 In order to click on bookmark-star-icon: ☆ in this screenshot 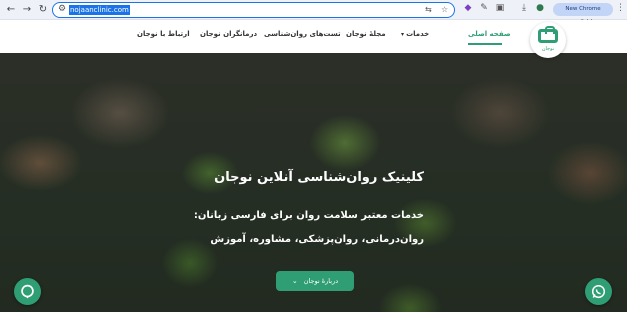, I will do `click(444, 9)`.